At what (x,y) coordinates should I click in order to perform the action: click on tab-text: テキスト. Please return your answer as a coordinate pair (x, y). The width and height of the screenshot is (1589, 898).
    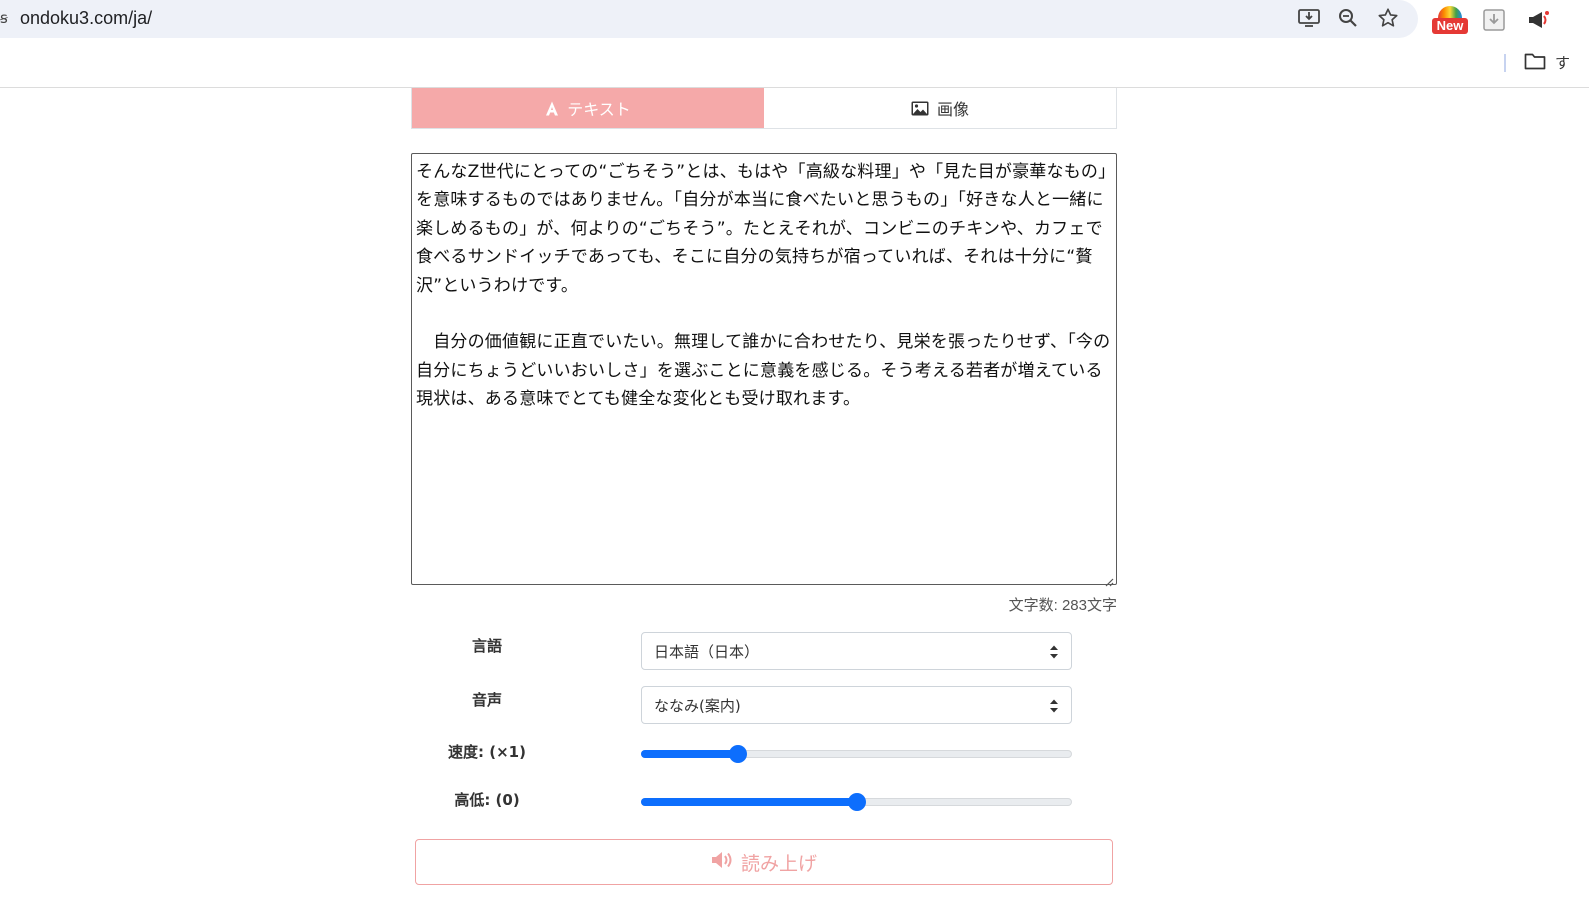
    Looking at the image, I should click on (588, 108).